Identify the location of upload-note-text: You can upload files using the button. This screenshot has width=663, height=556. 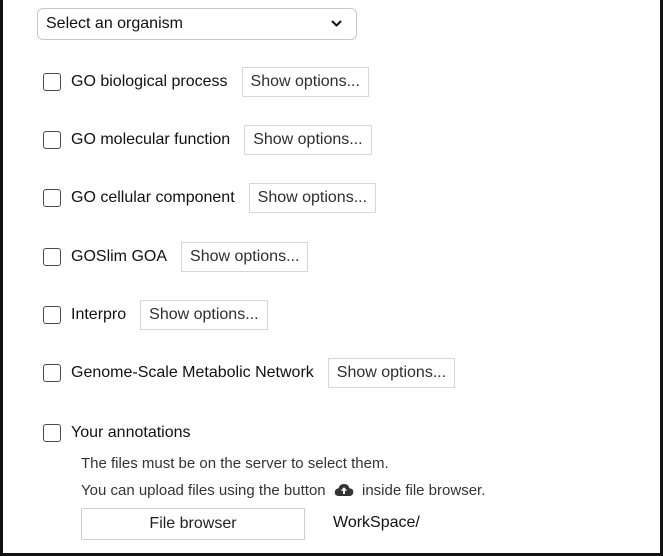
(203, 490).